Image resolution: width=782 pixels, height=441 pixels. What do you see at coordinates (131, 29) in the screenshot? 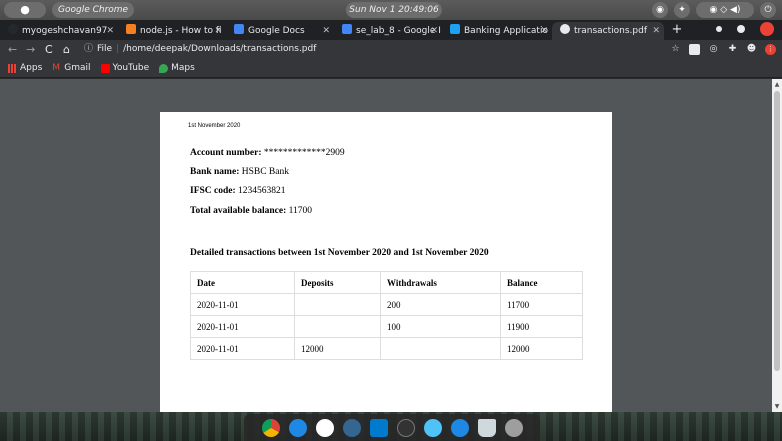
I see `stackoverflow-icon` at bounding box center [131, 29].